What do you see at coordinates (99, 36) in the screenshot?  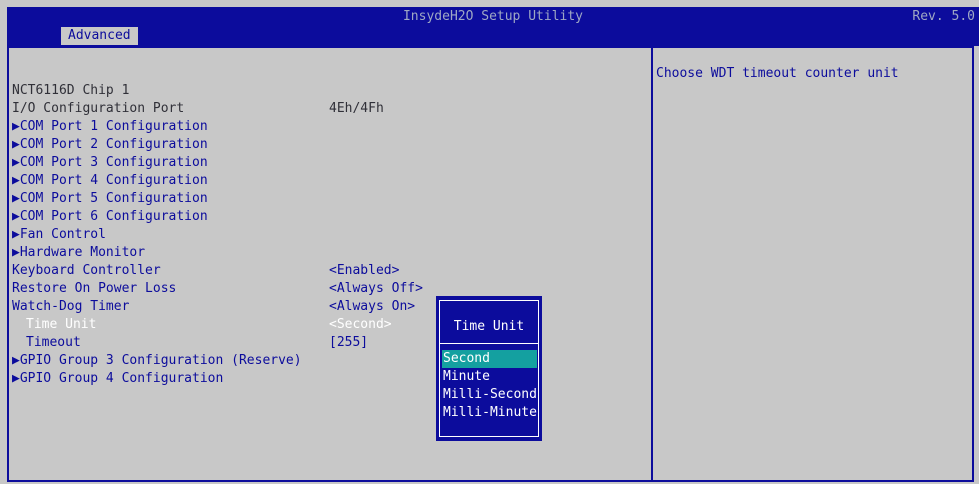 I see `tab-advanced: Advanced` at bounding box center [99, 36].